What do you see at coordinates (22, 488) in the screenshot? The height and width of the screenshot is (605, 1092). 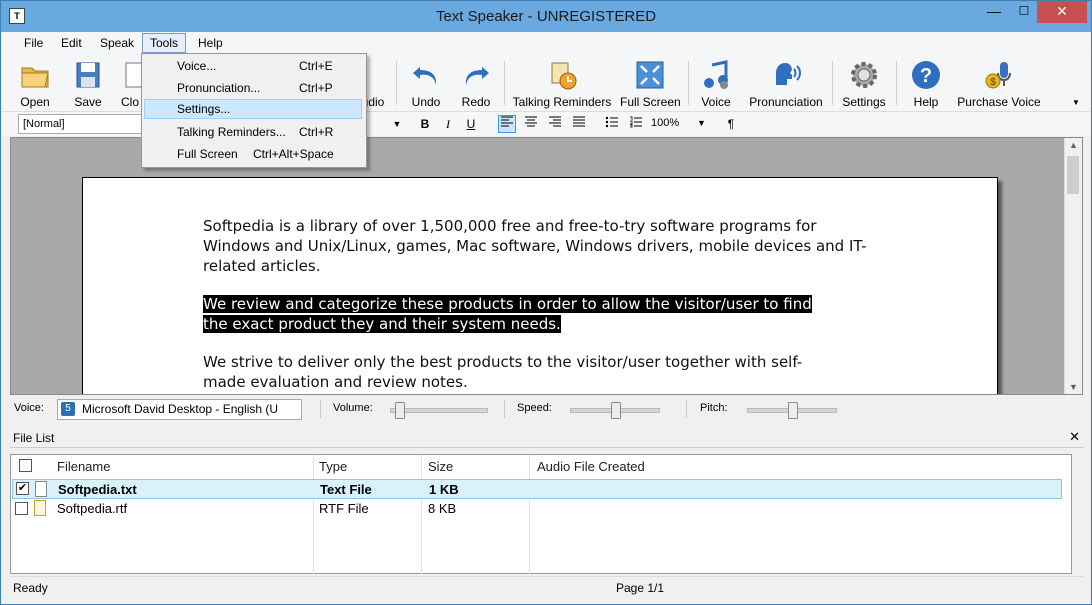 I see `row-checkbox: ✔` at bounding box center [22, 488].